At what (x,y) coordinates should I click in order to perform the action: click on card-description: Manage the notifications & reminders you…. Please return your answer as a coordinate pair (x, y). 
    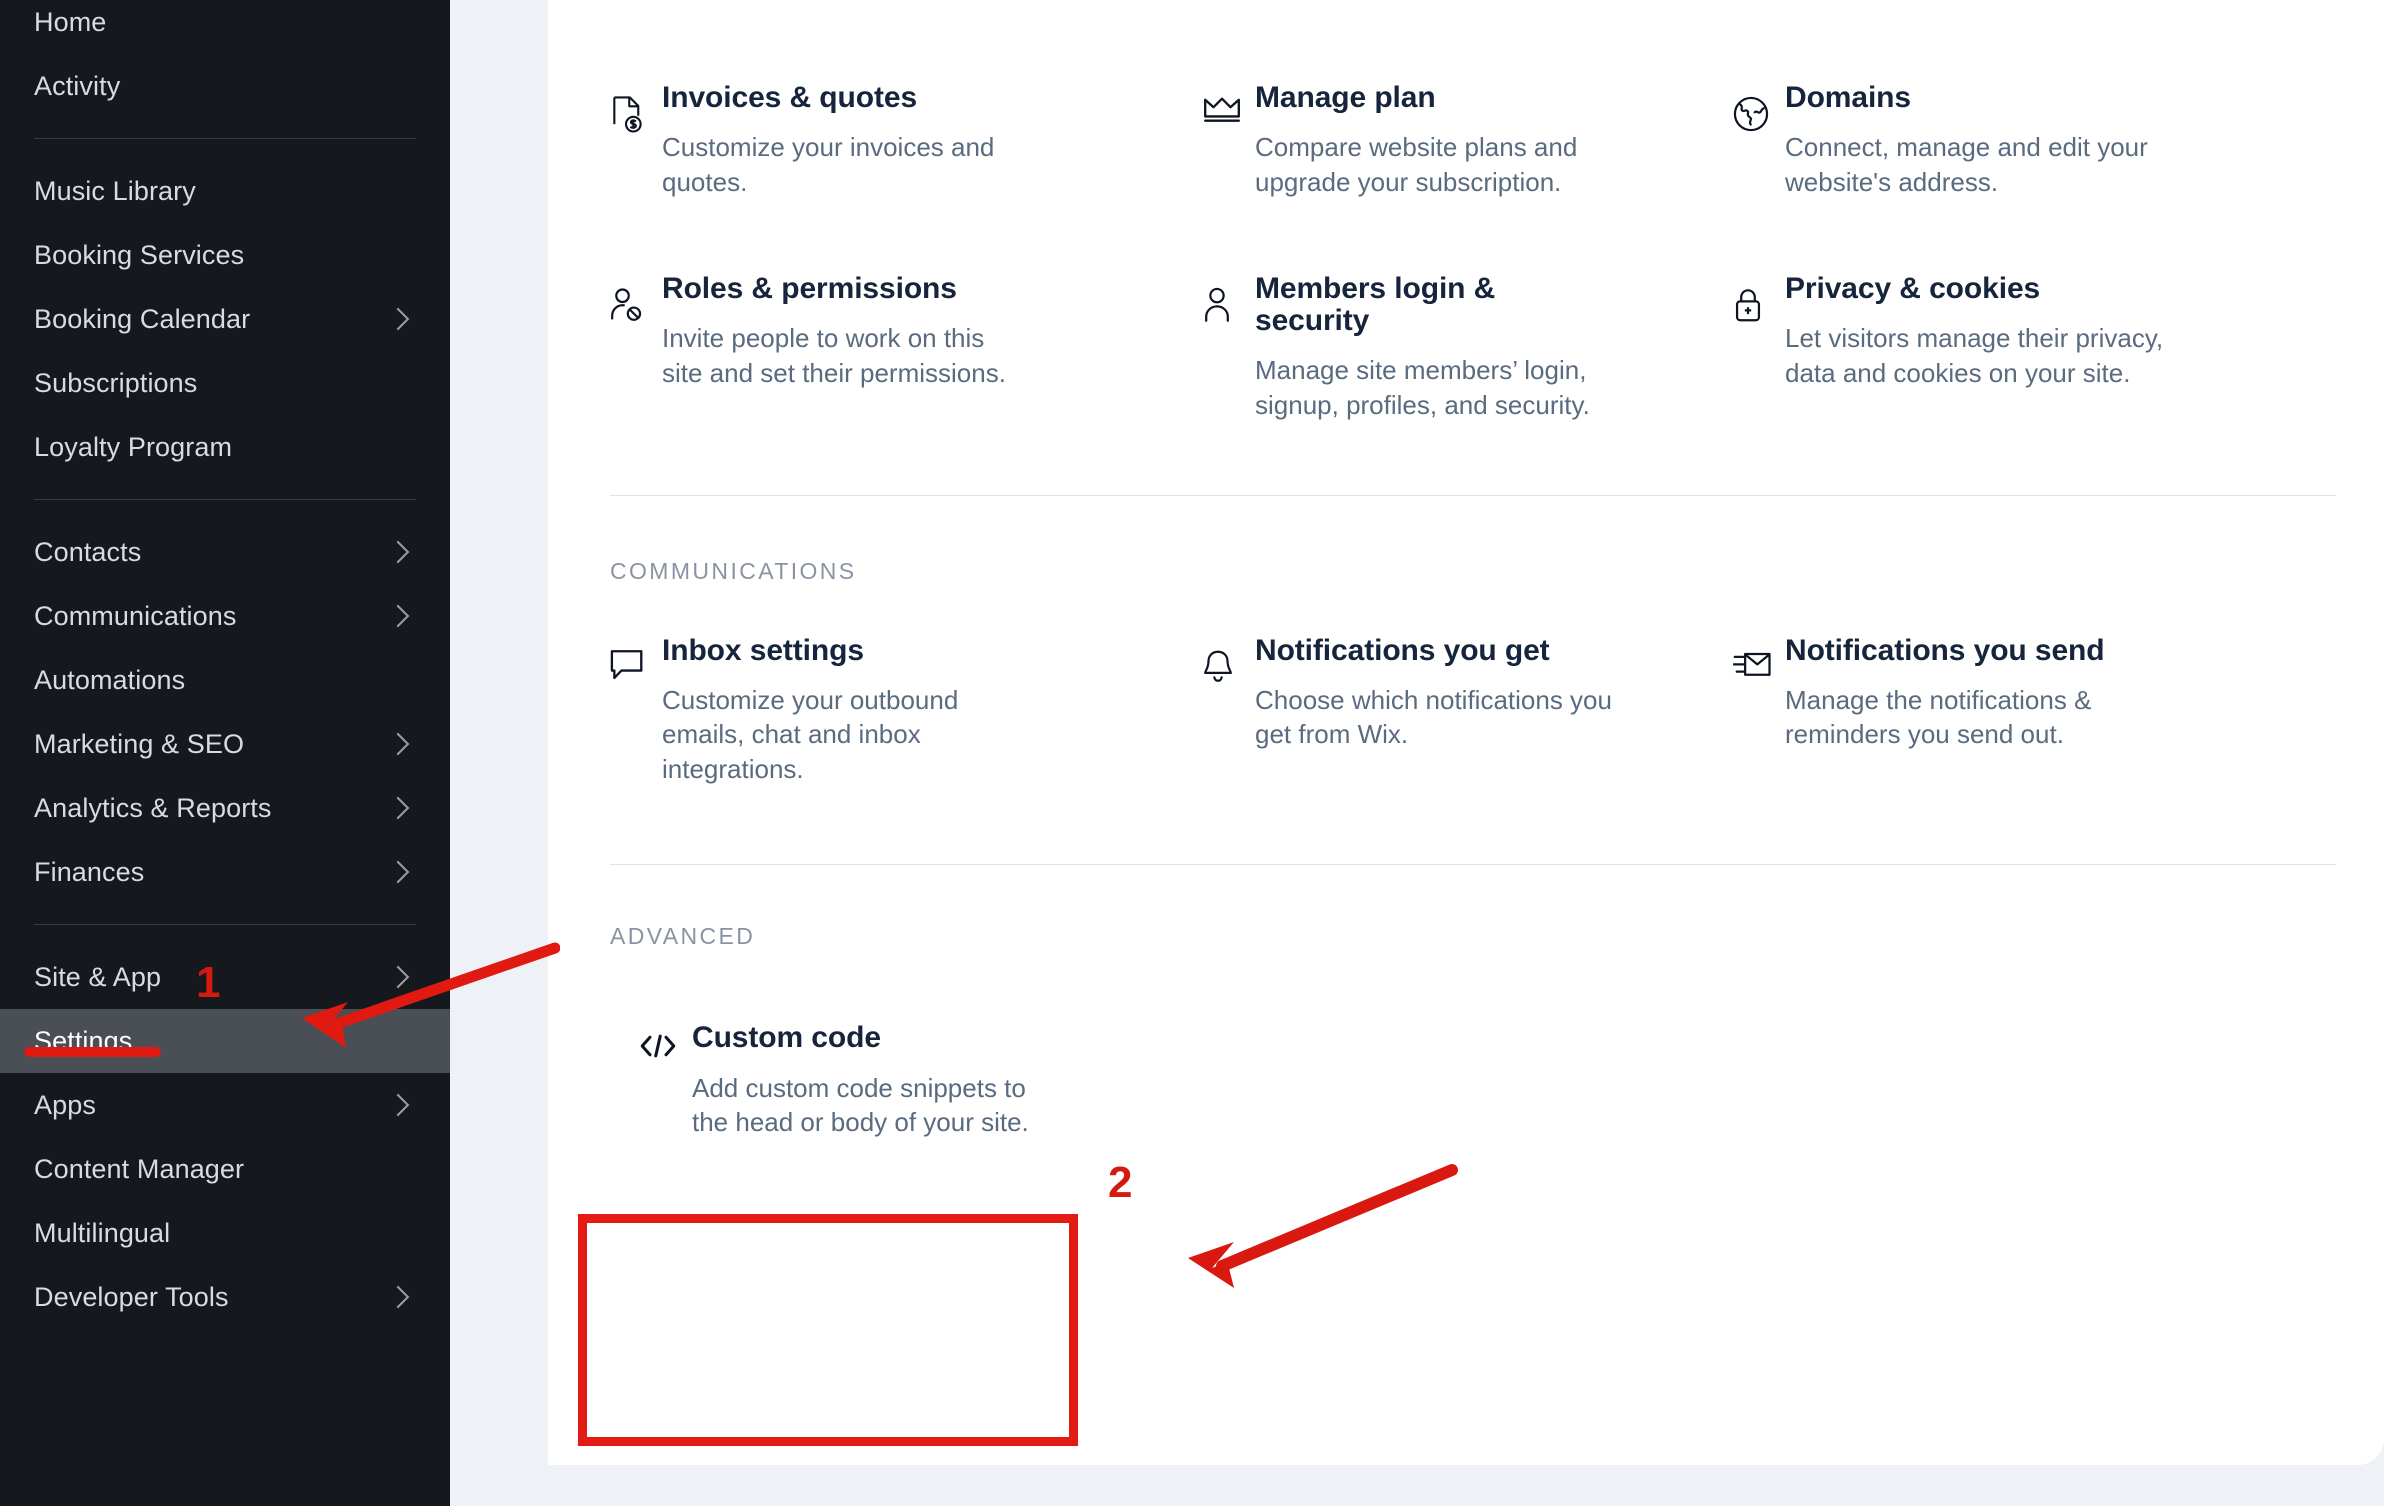
    Looking at the image, I should click on (1938, 717).